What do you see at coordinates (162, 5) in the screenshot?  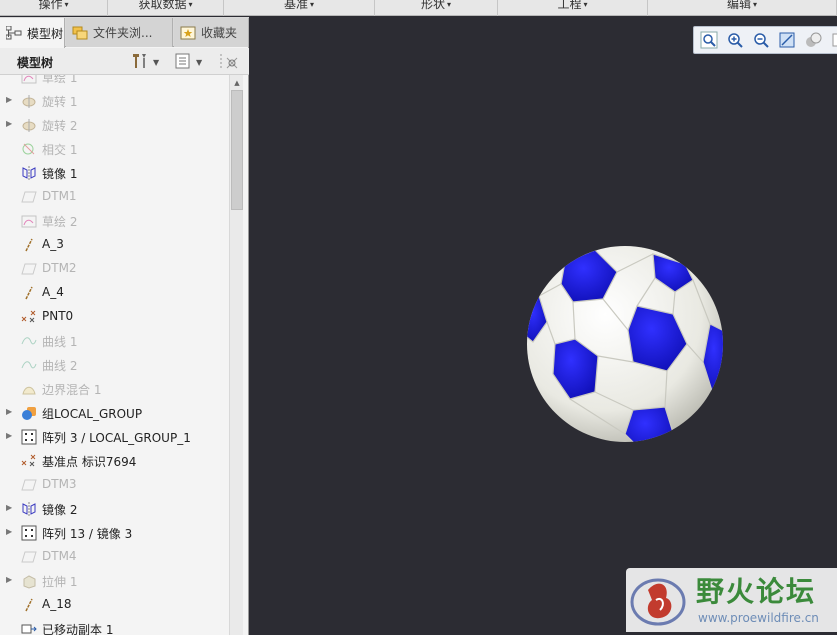 I see `ribbon-group-label: 获取数据` at bounding box center [162, 5].